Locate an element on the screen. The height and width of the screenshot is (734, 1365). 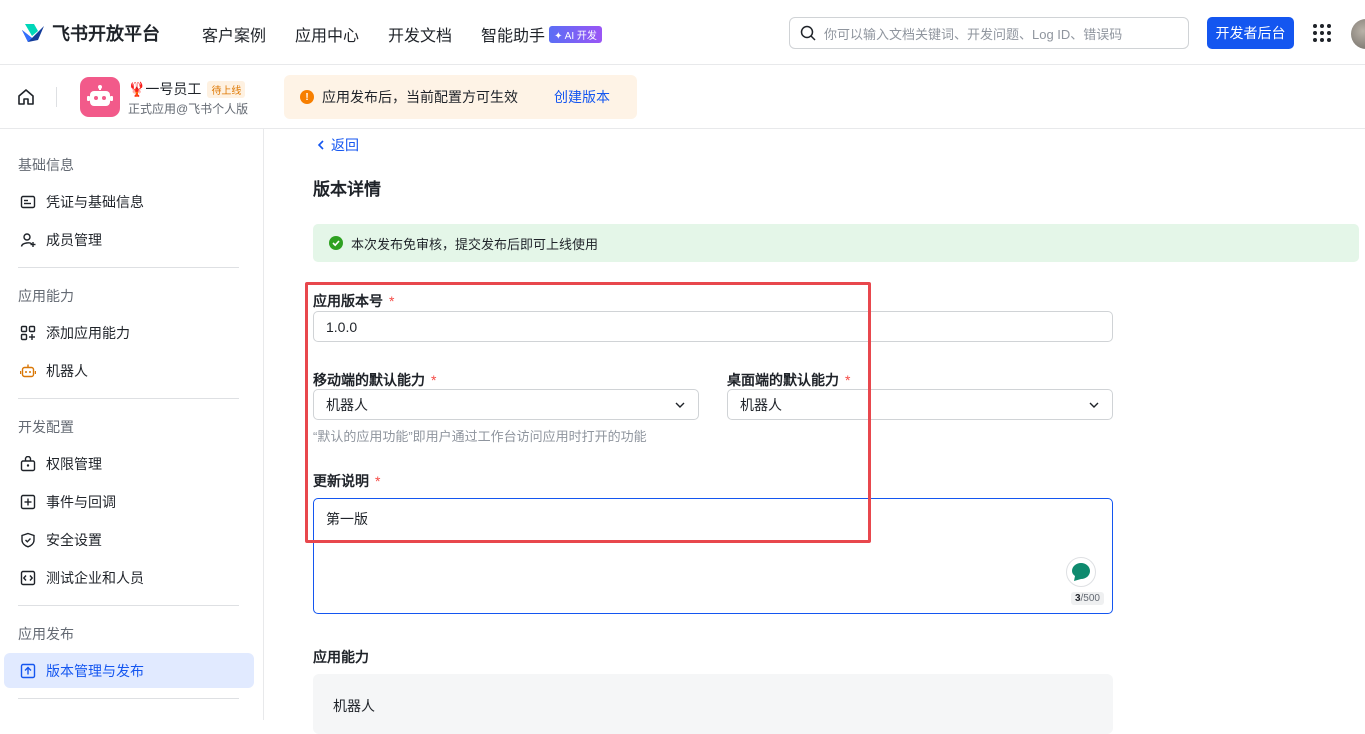
feishu-logo: 飞书开放平台 is located at coordinates (90, 33).